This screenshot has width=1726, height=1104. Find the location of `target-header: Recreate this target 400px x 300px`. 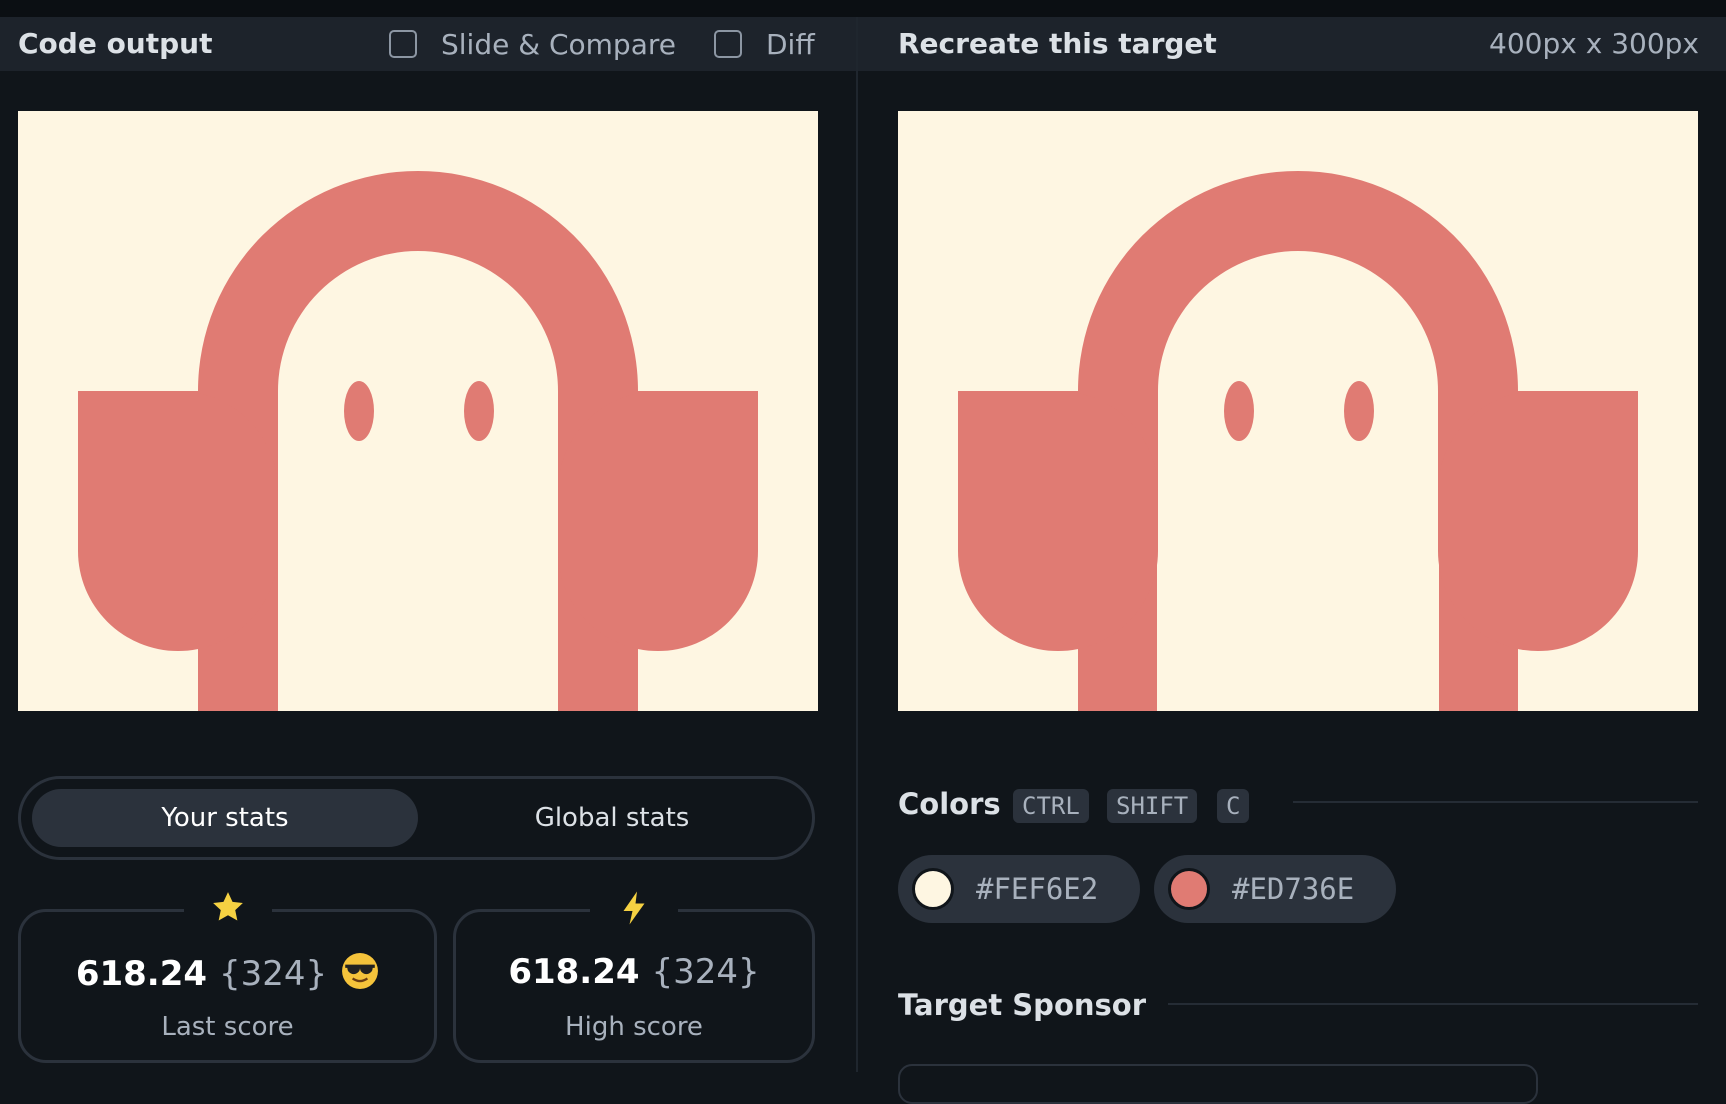

target-header: Recreate this target 400px x 300px is located at coordinates (1292, 44).